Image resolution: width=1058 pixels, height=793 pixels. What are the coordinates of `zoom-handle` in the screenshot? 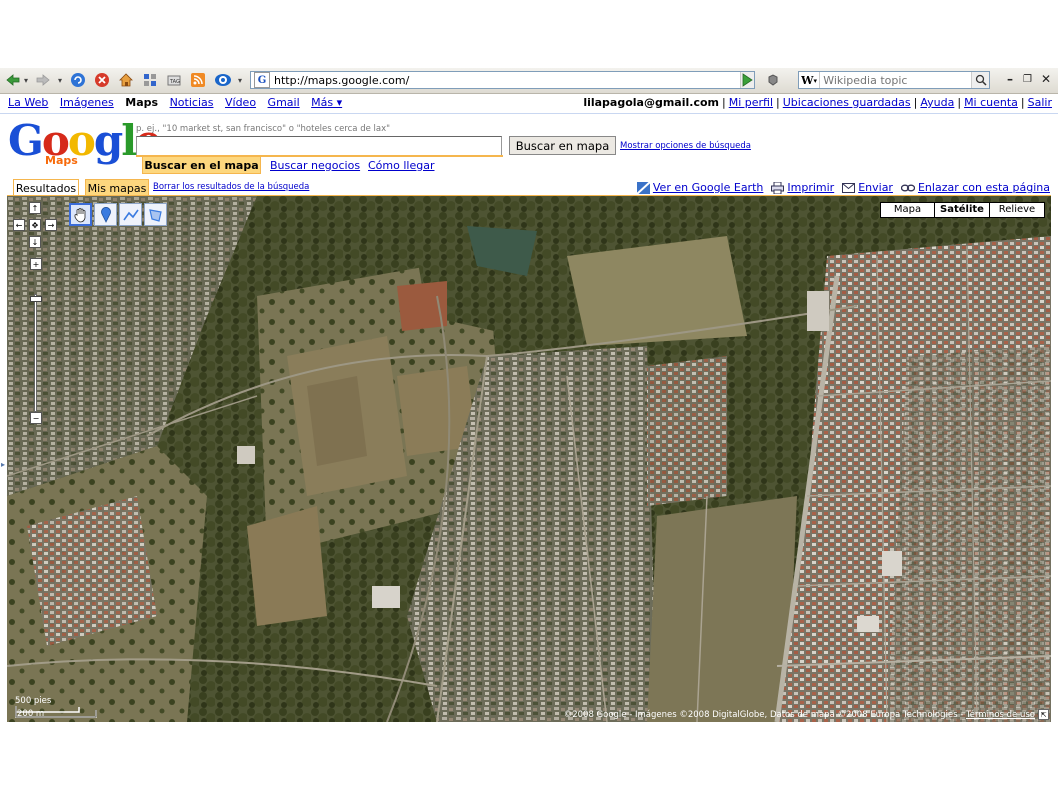 It's located at (36, 299).